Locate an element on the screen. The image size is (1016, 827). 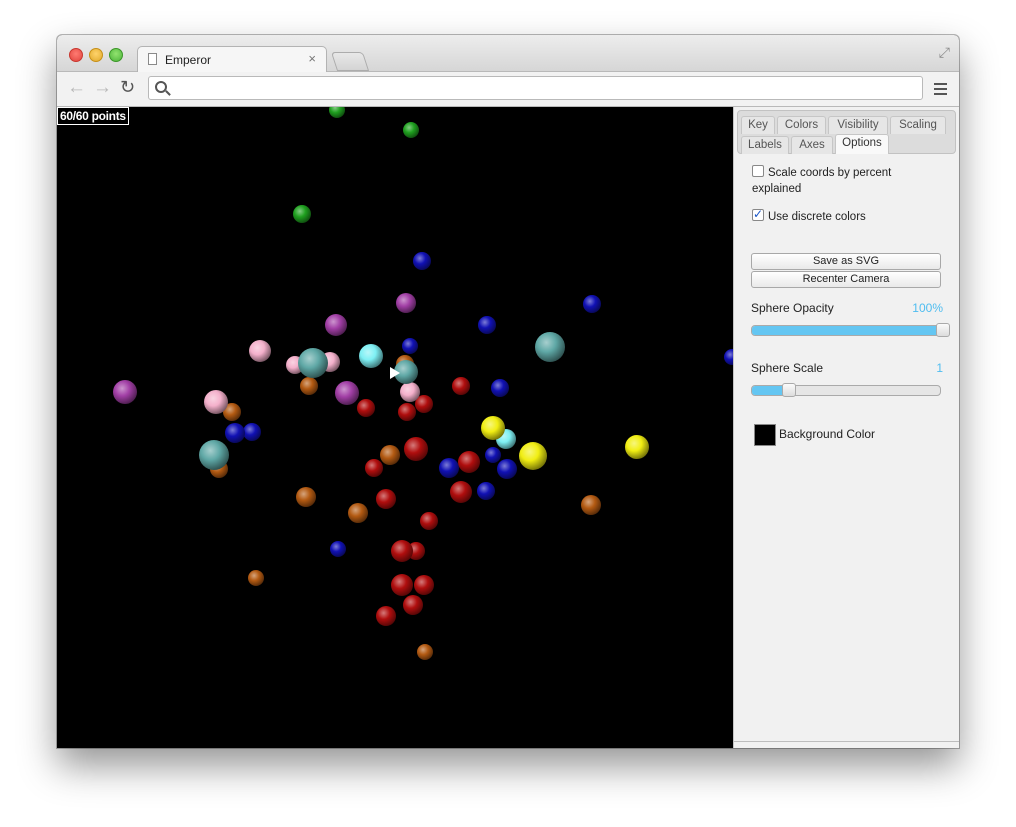
close-window-button is located at coordinates (76, 55).